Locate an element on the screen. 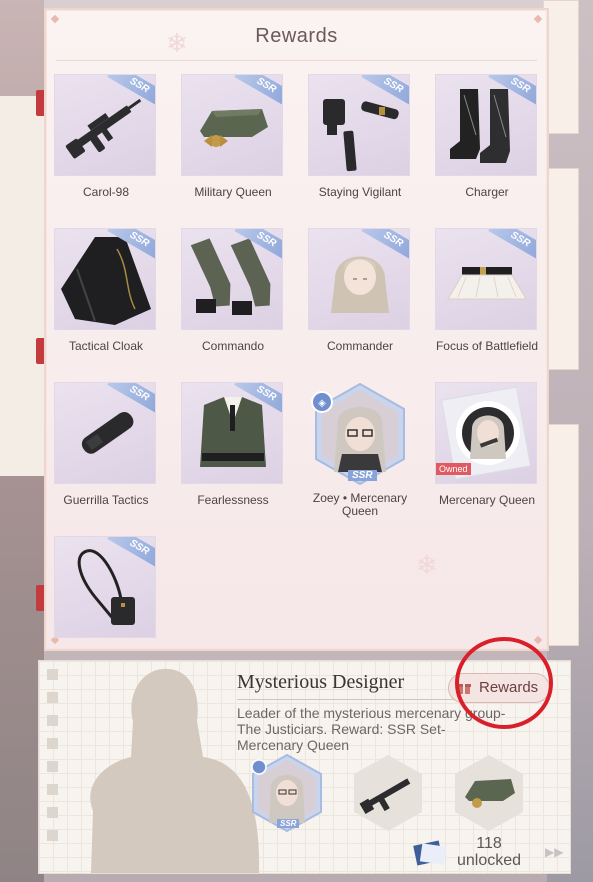 The image size is (593, 882). reward-item-shoulder-bag: SSR is located at coordinates (106, 592).